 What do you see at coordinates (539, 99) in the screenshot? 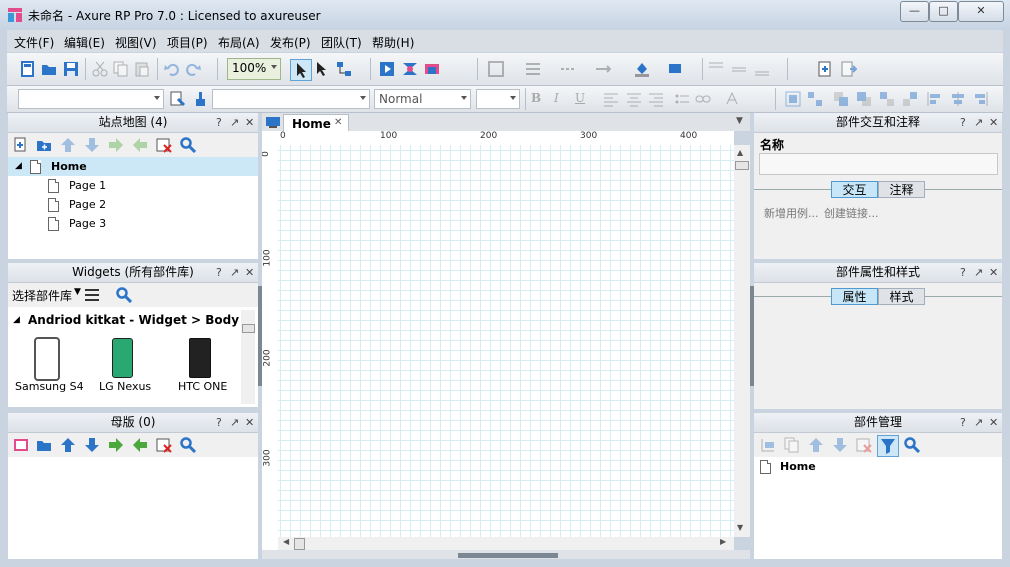
I see `bold-icon: B` at bounding box center [539, 99].